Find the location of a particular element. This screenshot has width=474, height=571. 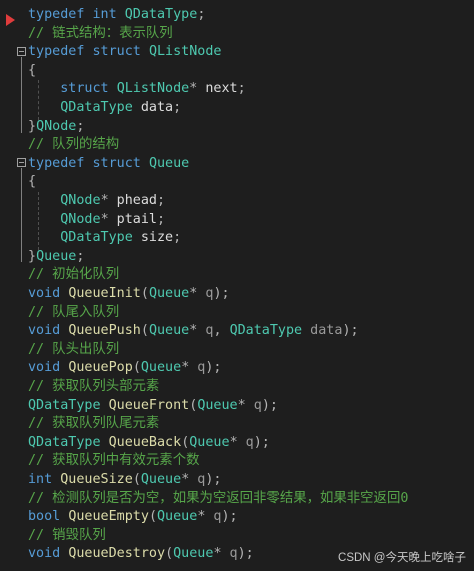

code-token: int is located at coordinates (104, 14).